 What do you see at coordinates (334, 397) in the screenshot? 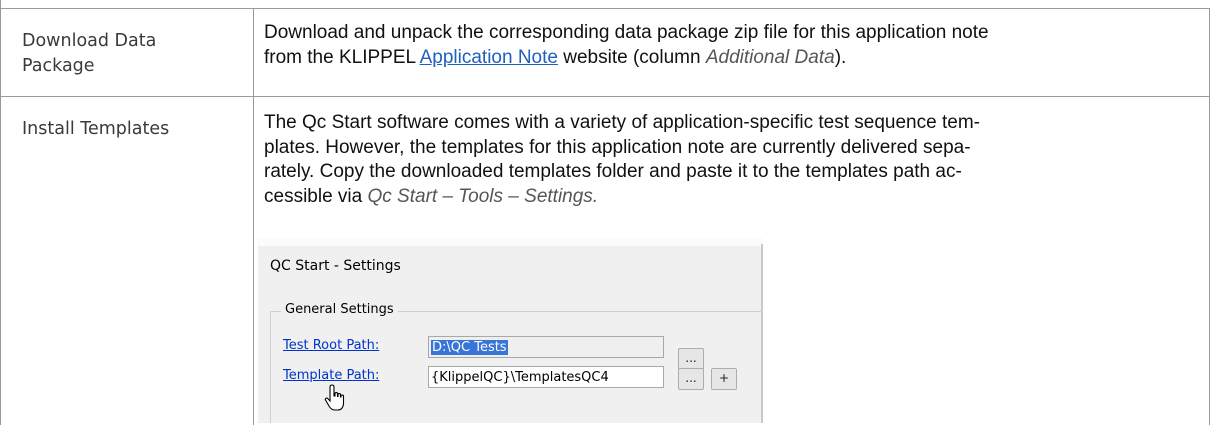
I see `hand-pointer-icon` at bounding box center [334, 397].